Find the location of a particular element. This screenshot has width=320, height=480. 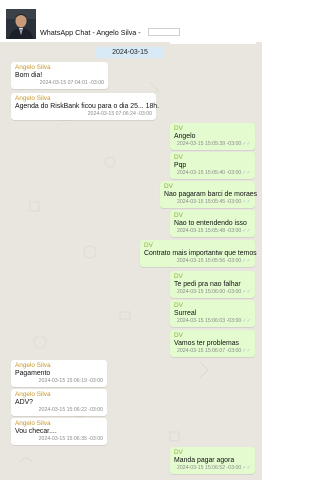

chat-header: WhatsApp Chat - Angelo Silva - is located at coordinates (131, 21).